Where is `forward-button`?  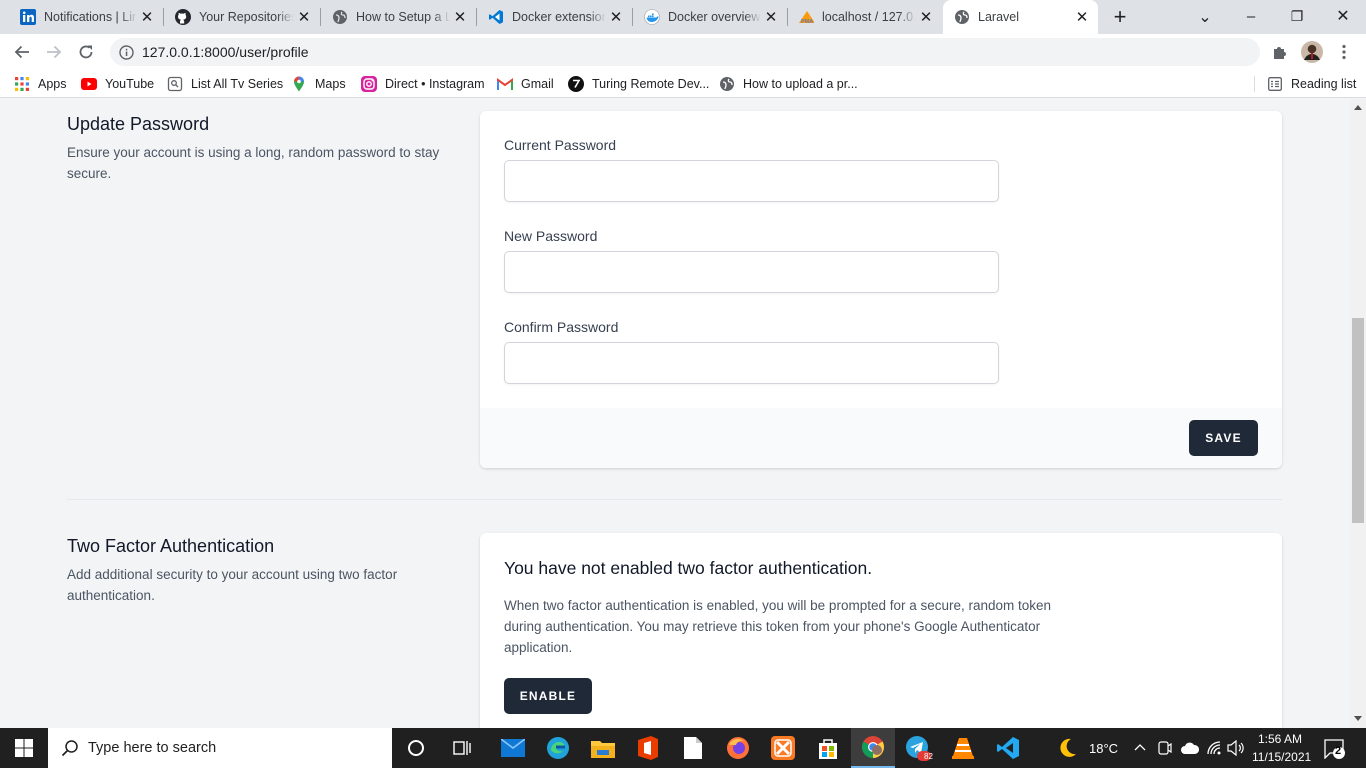 forward-button is located at coordinates (54, 52).